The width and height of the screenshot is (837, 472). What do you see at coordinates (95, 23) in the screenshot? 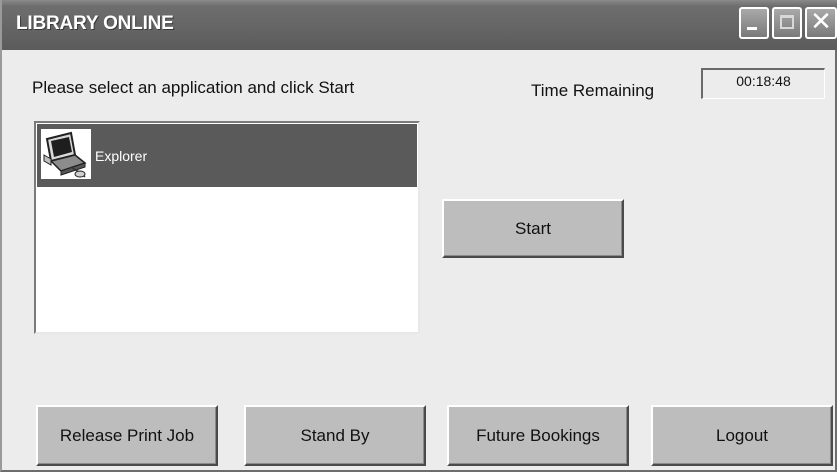
I see `window-title: LIBRARY ONLINE` at bounding box center [95, 23].